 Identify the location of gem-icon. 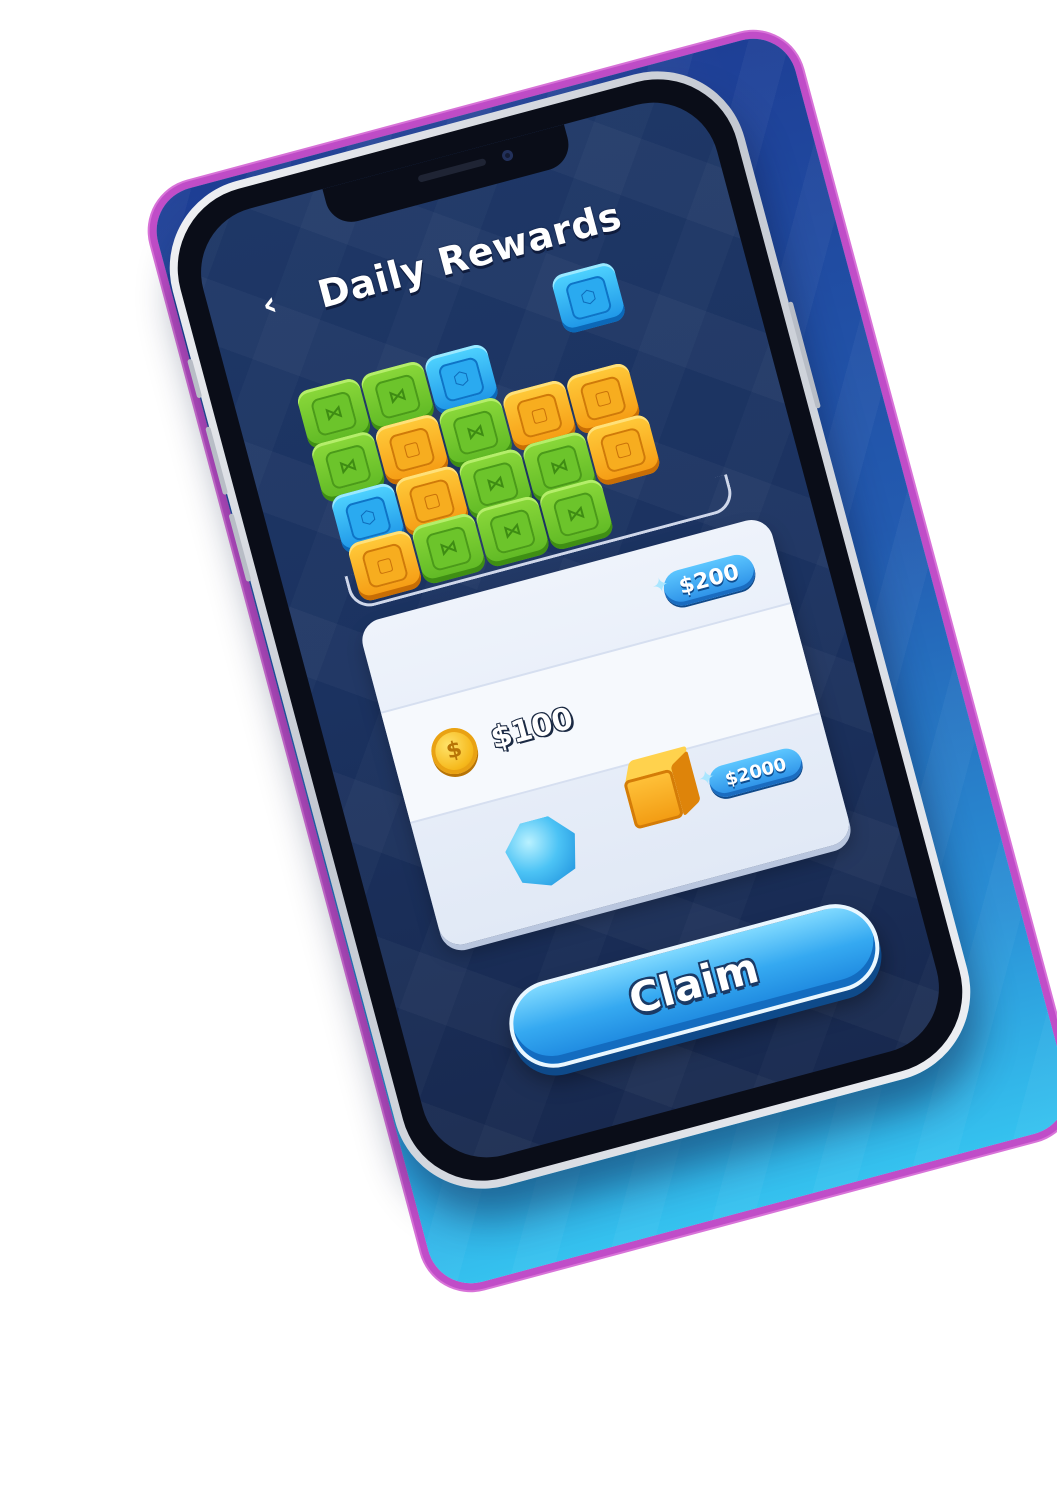
(542, 852).